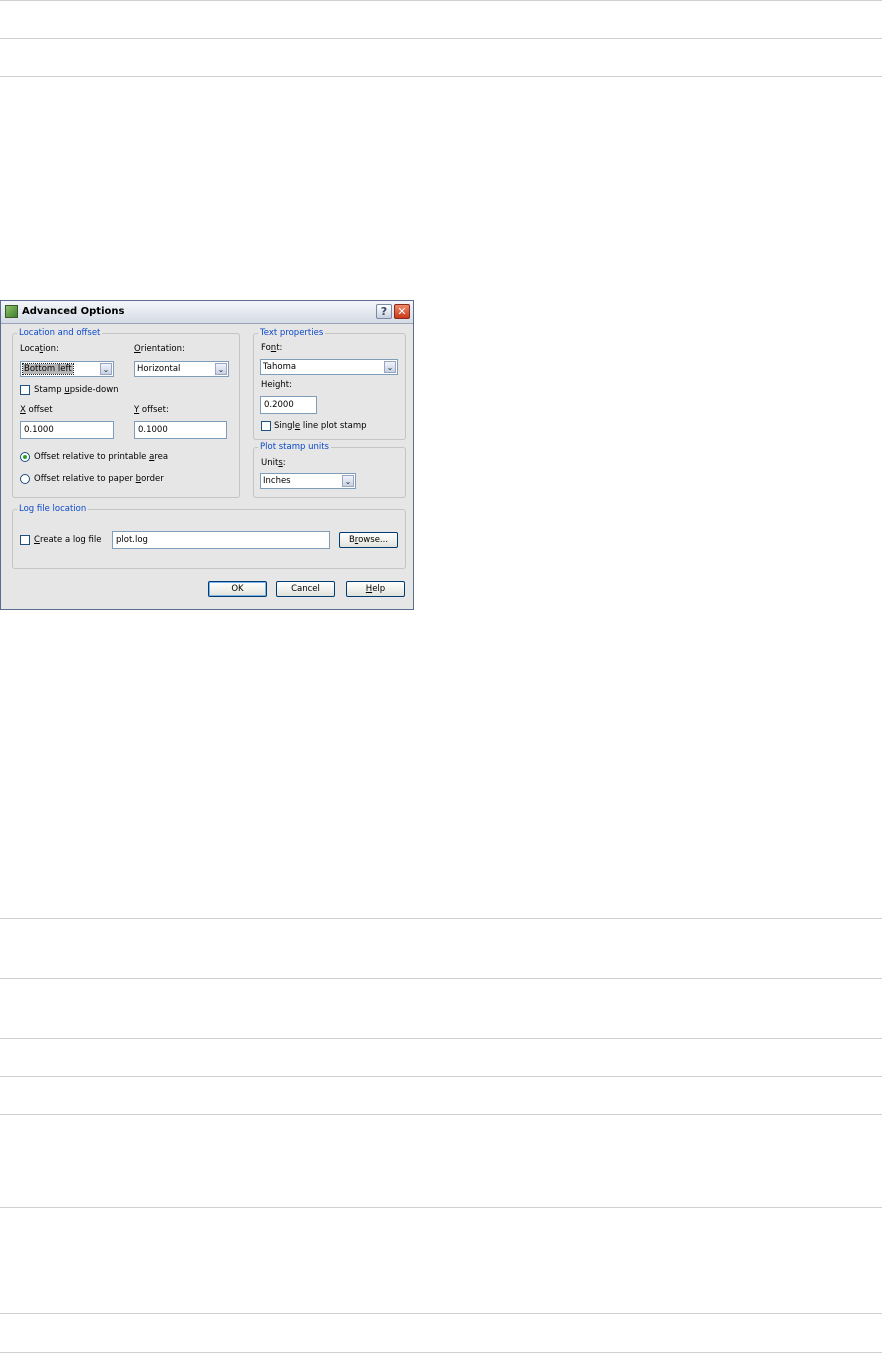 Image resolution: width=882 pixels, height=1354 pixels. I want to click on dialog-title: Advanced Options, so click(73, 311).